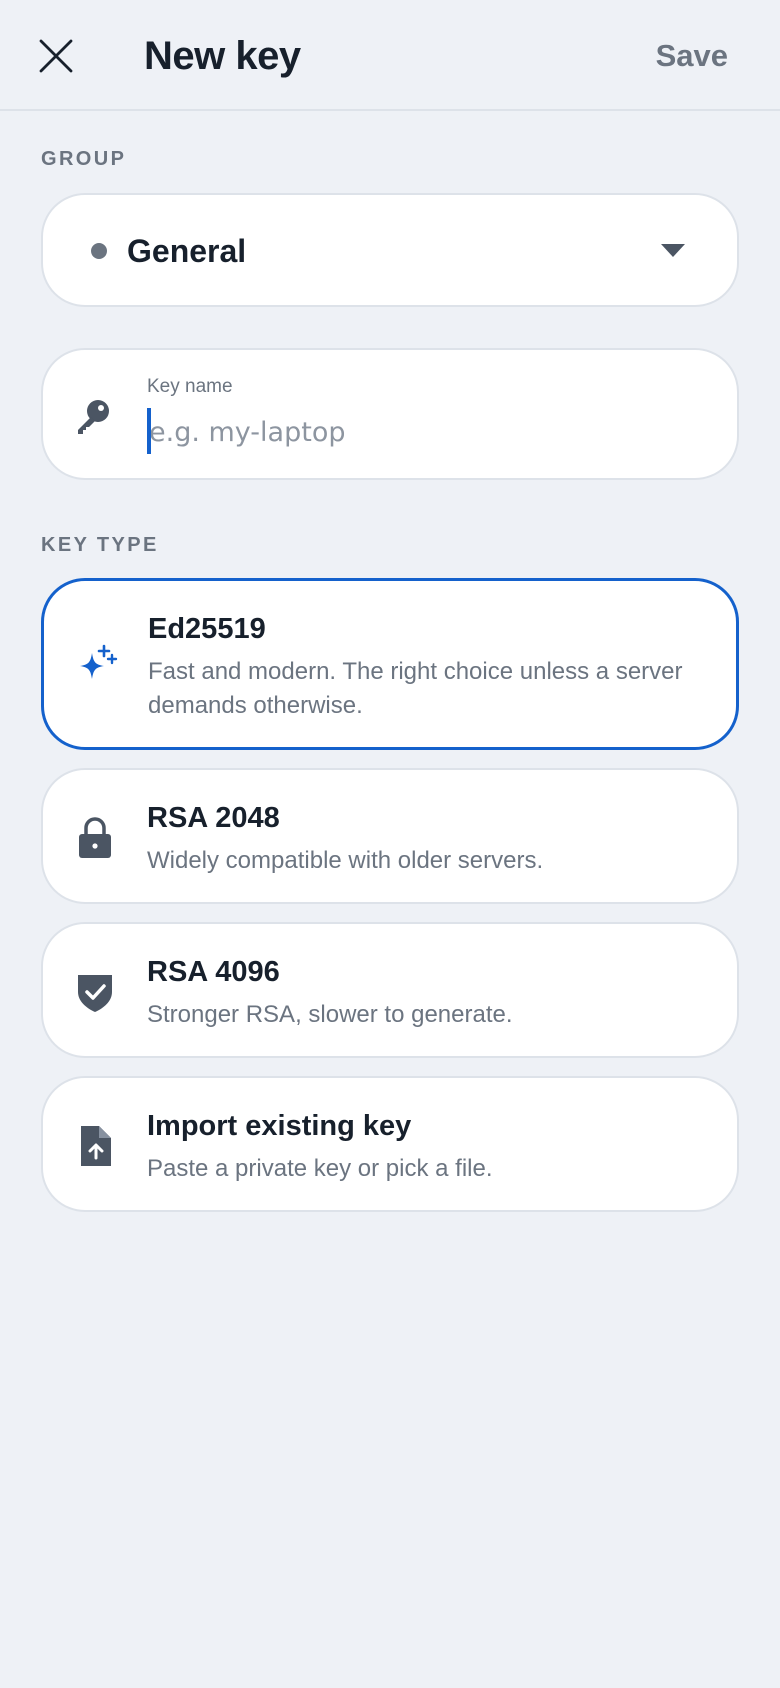  What do you see at coordinates (93, 417) in the screenshot?
I see `key-icon` at bounding box center [93, 417].